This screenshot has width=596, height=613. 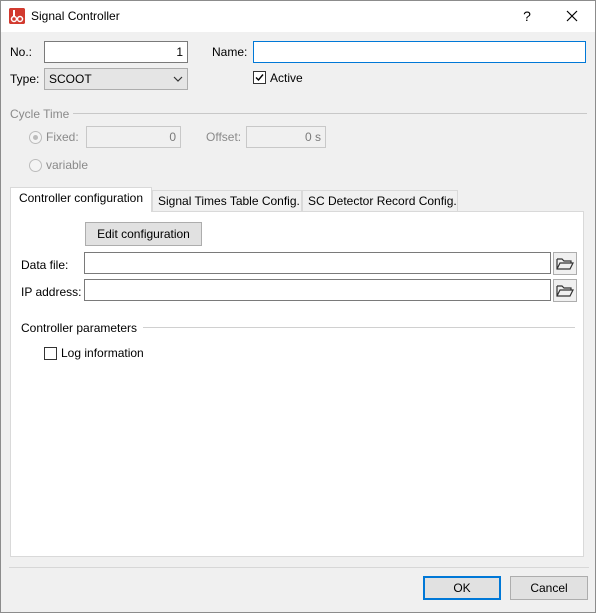 I want to click on name-input, so click(x=419, y=52).